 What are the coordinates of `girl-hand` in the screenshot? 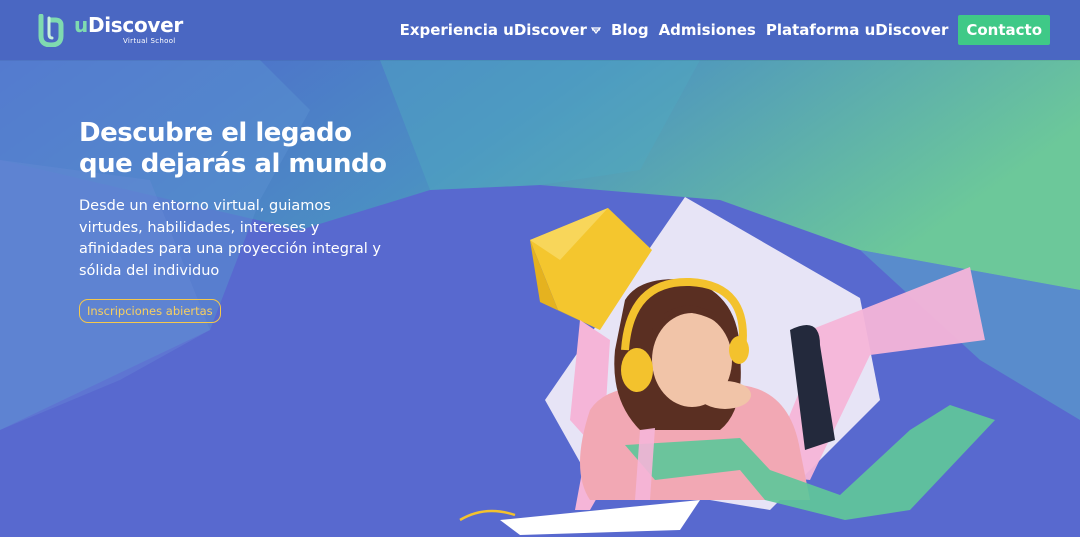 It's located at (725, 395).